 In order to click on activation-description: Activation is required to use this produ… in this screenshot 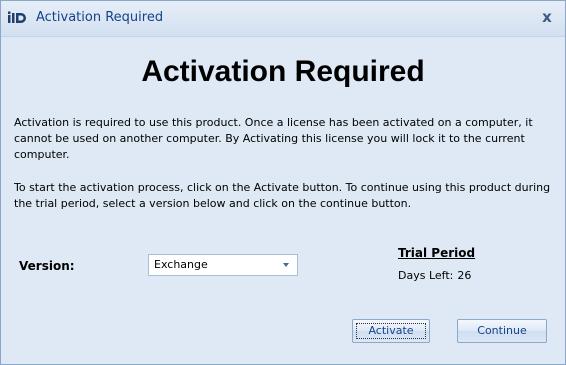, I will do `click(273, 138)`.